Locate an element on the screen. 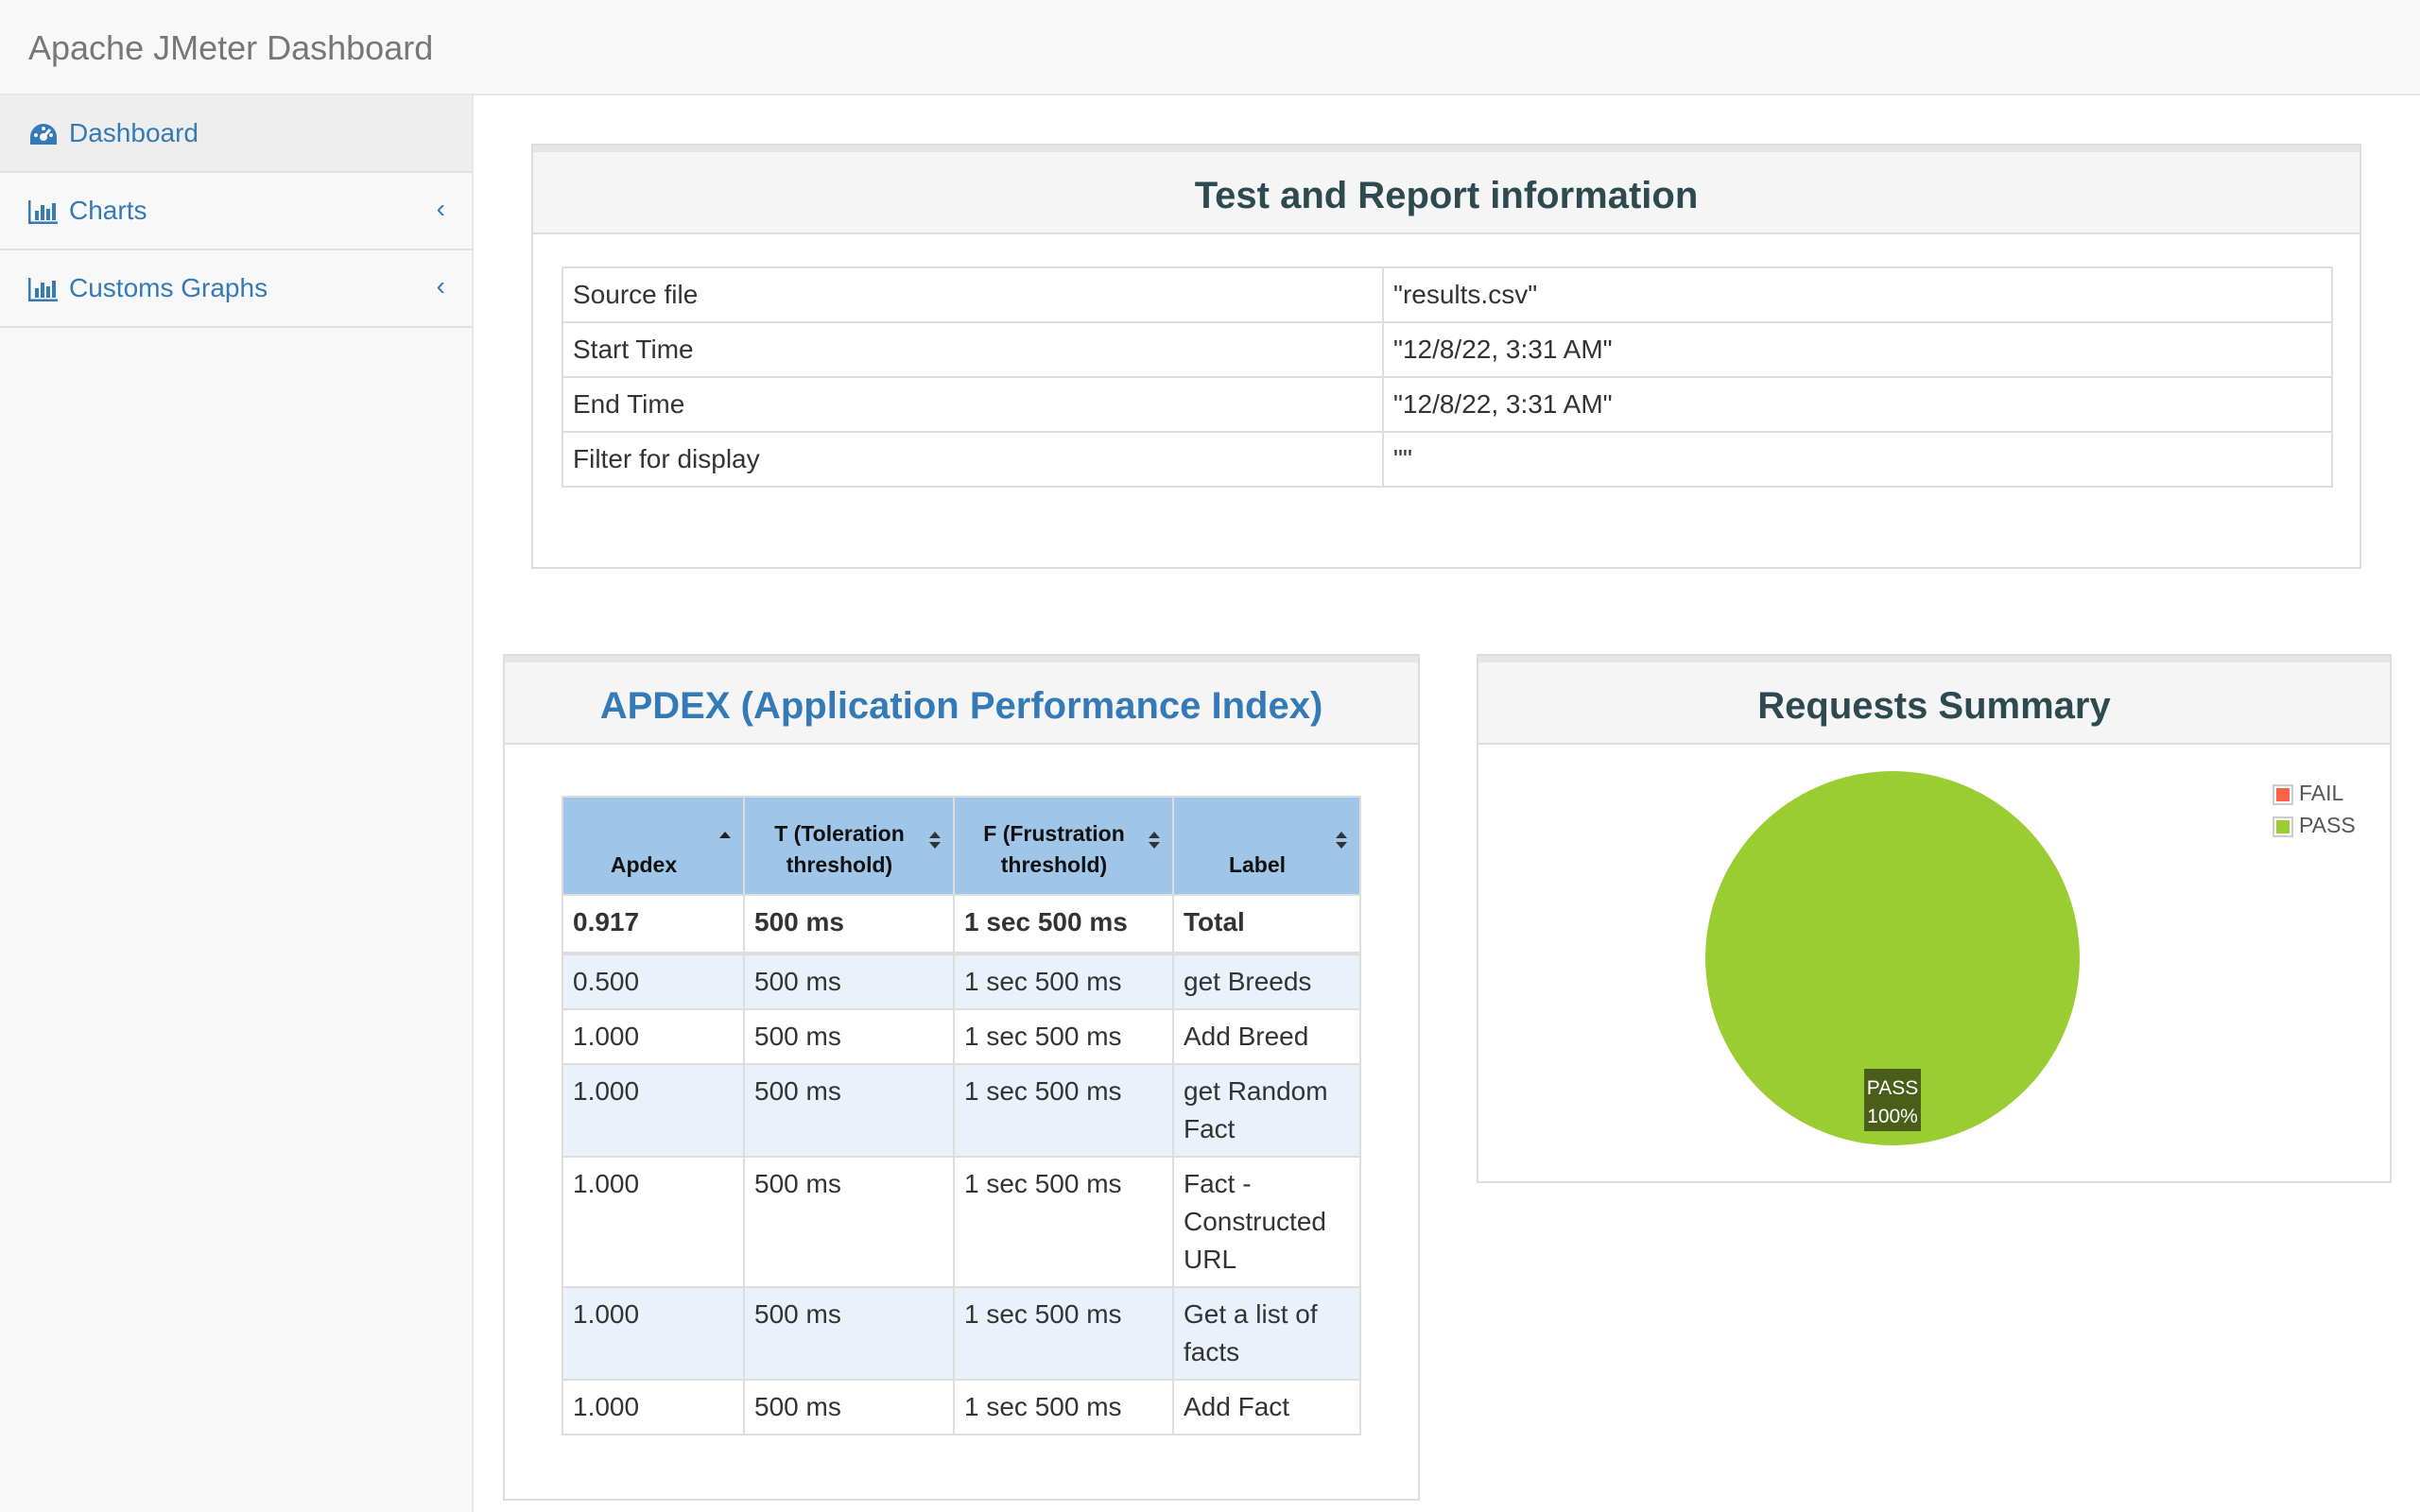 The width and height of the screenshot is (2420, 1512). table-row: 1.000 500 ms 1 sec 500 ms Add Breed is located at coordinates (961, 1036).